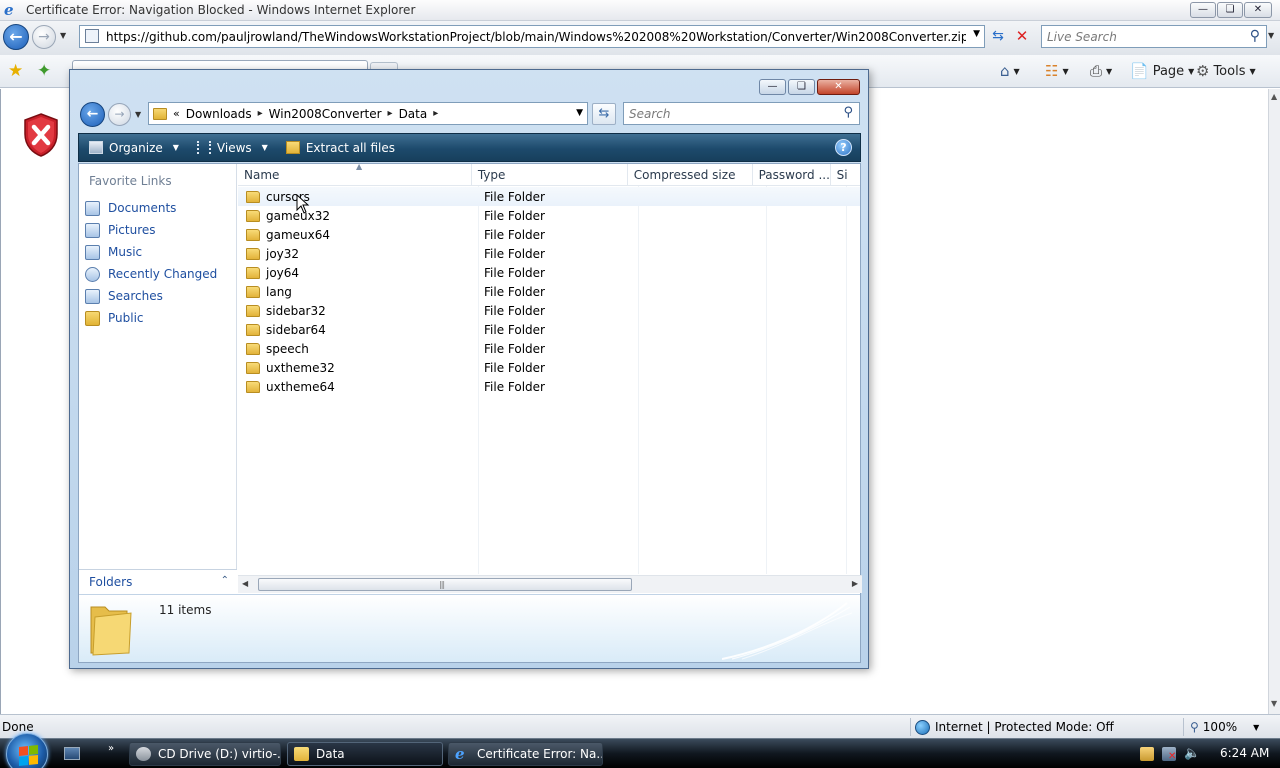 This screenshot has height=768, width=1280. What do you see at coordinates (96, 147) in the screenshot?
I see `organize-icon` at bounding box center [96, 147].